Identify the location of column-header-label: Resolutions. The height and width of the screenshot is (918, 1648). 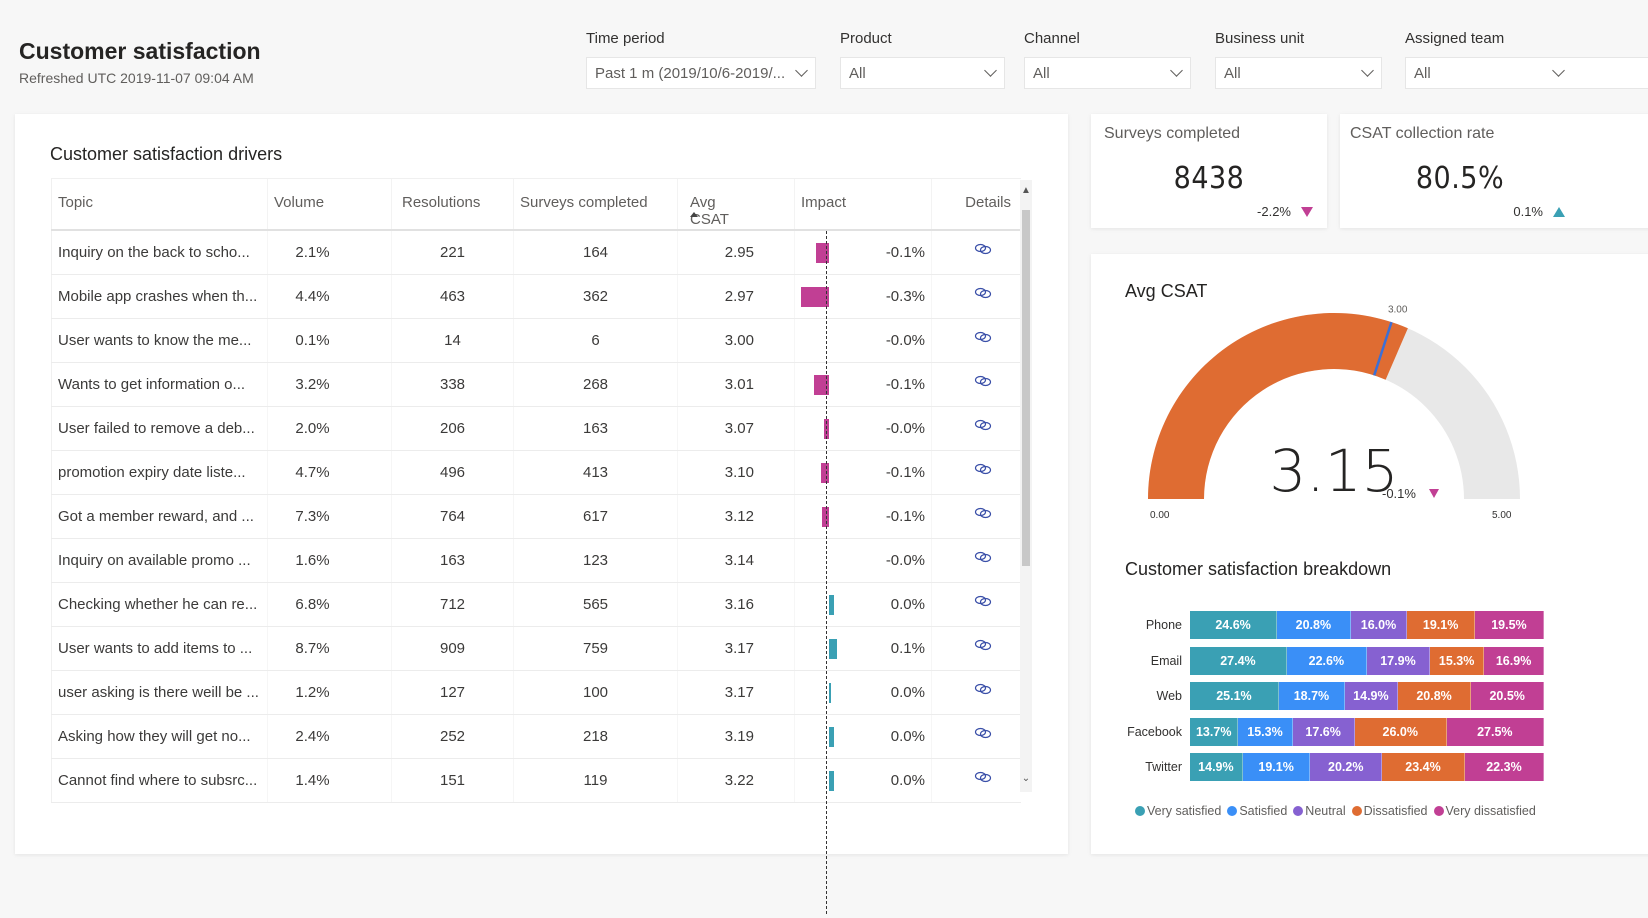
(441, 202).